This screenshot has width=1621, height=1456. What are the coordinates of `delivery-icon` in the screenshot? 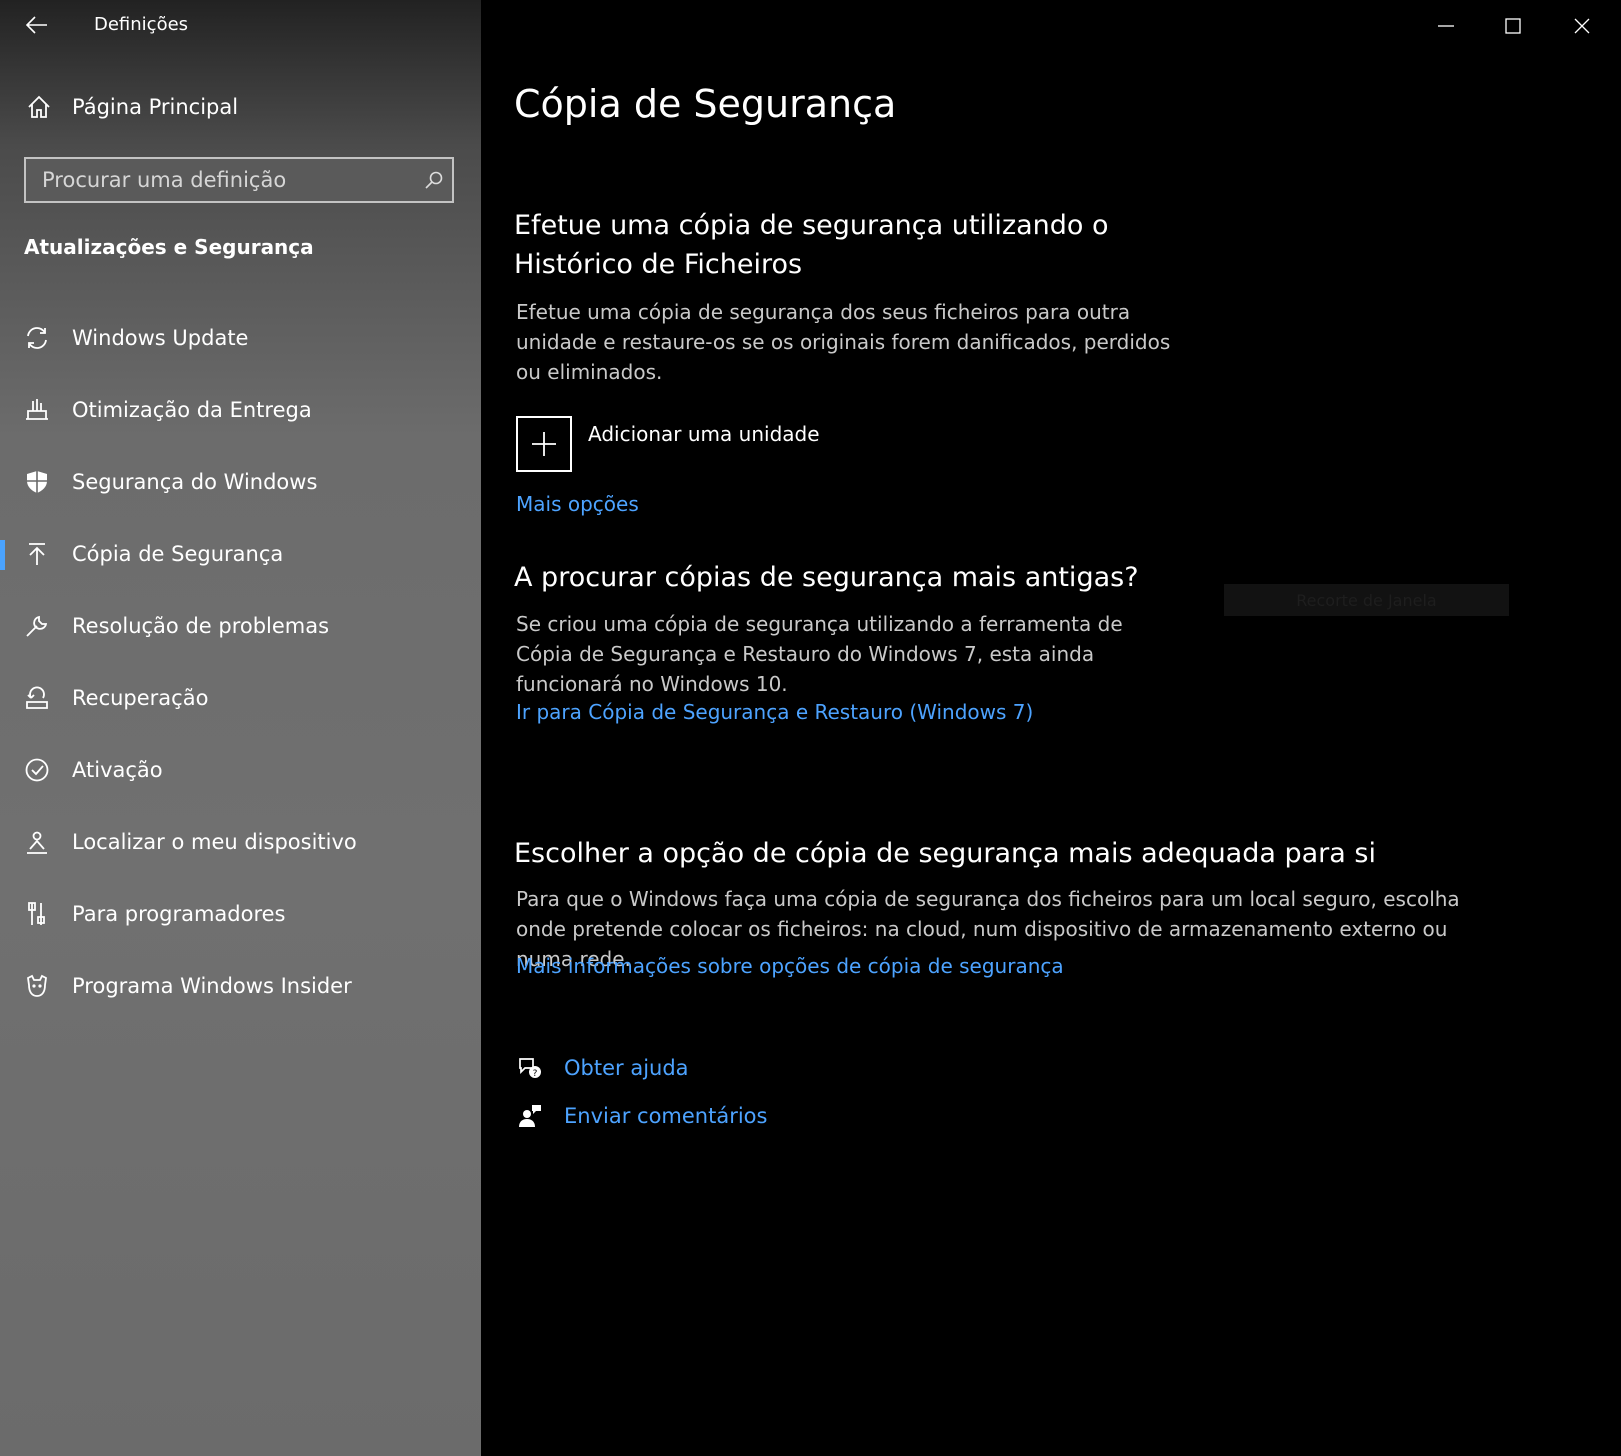 It's located at (37, 410).